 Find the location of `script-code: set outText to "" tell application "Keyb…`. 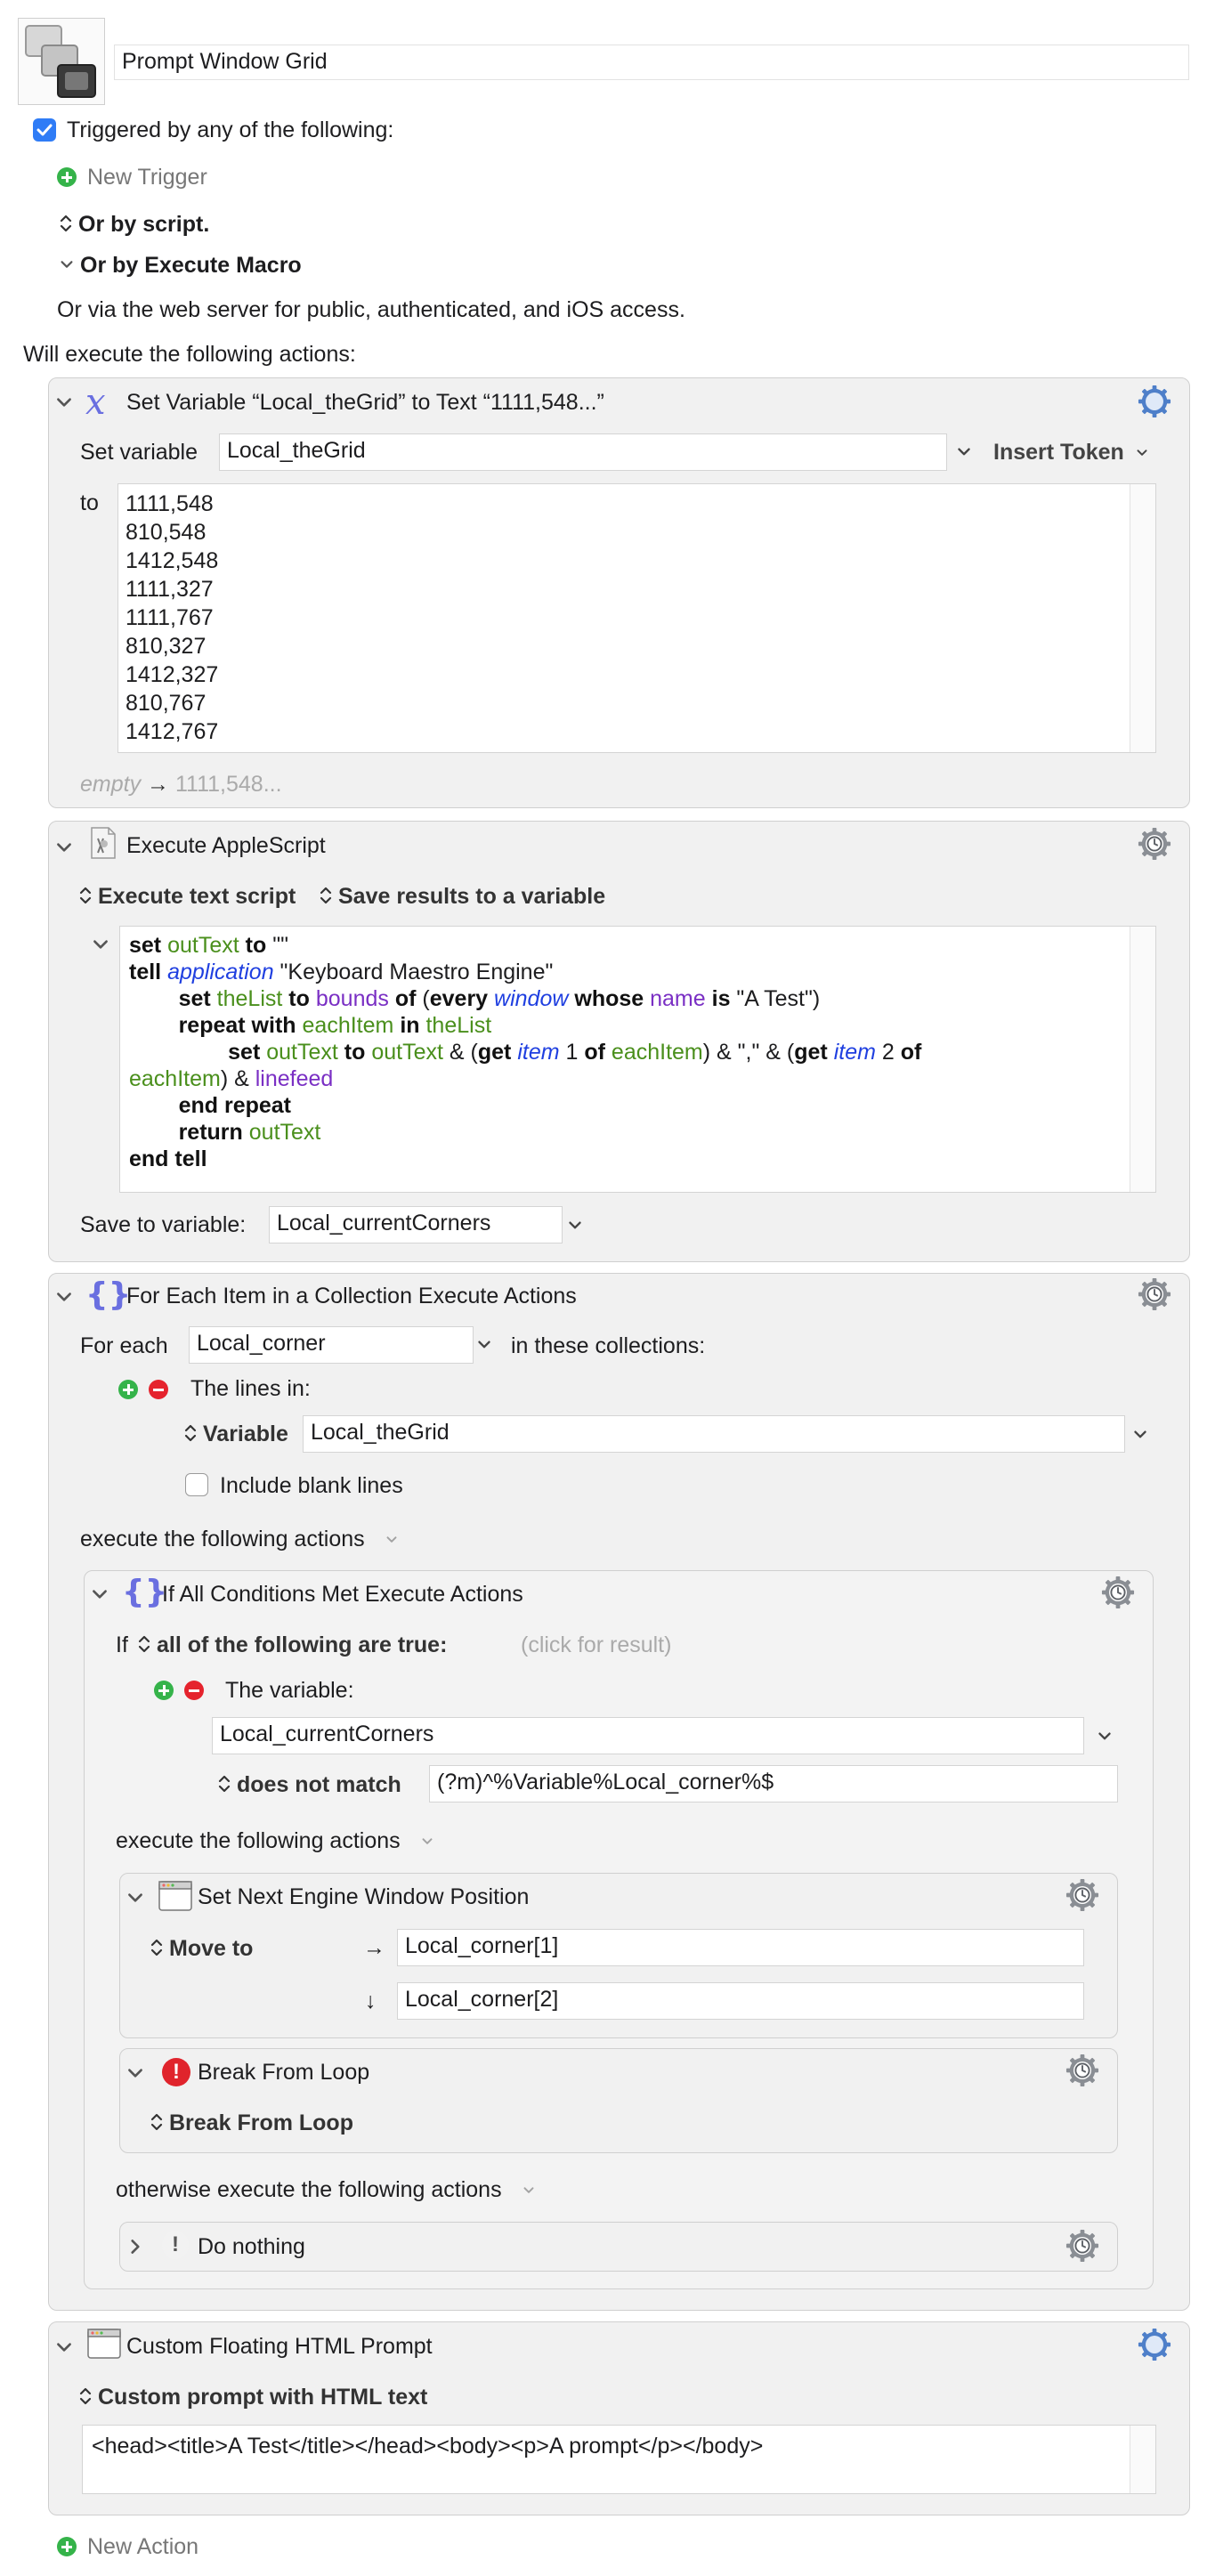

script-code: set outText to "" tell application "Keyb… is located at coordinates (525, 1052).